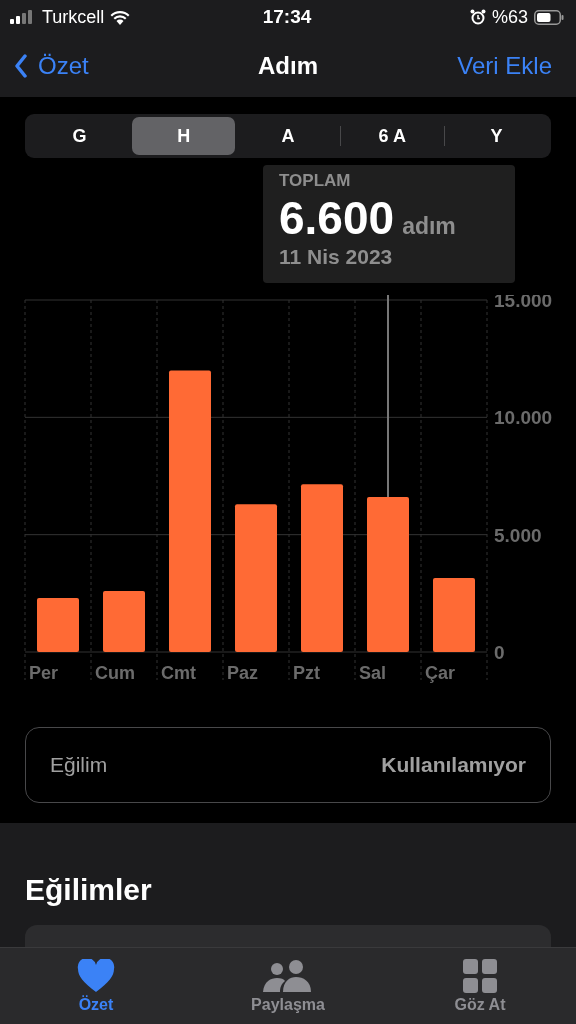 The width and height of the screenshot is (576, 1024). Describe the element at coordinates (44, 673) in the screenshot. I see `day-label: Per` at that location.